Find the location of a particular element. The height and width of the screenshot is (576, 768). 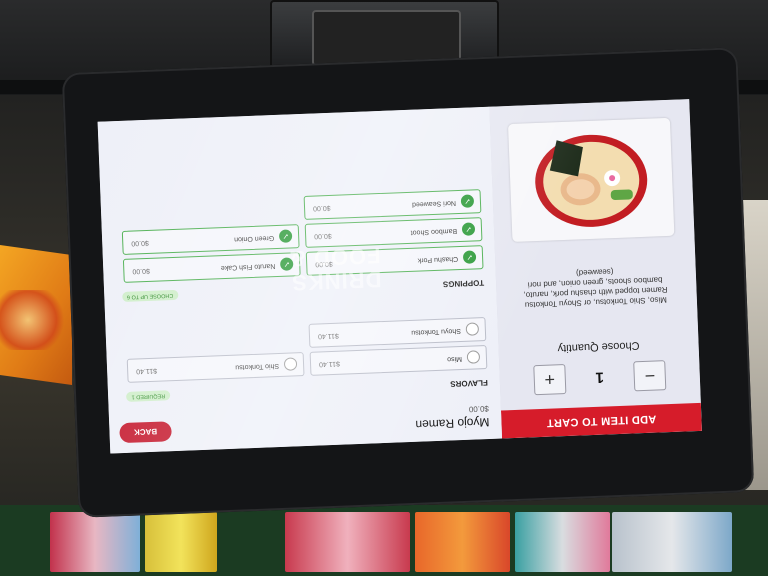

quantity-stepper: − 1 + is located at coordinates (599, 378).